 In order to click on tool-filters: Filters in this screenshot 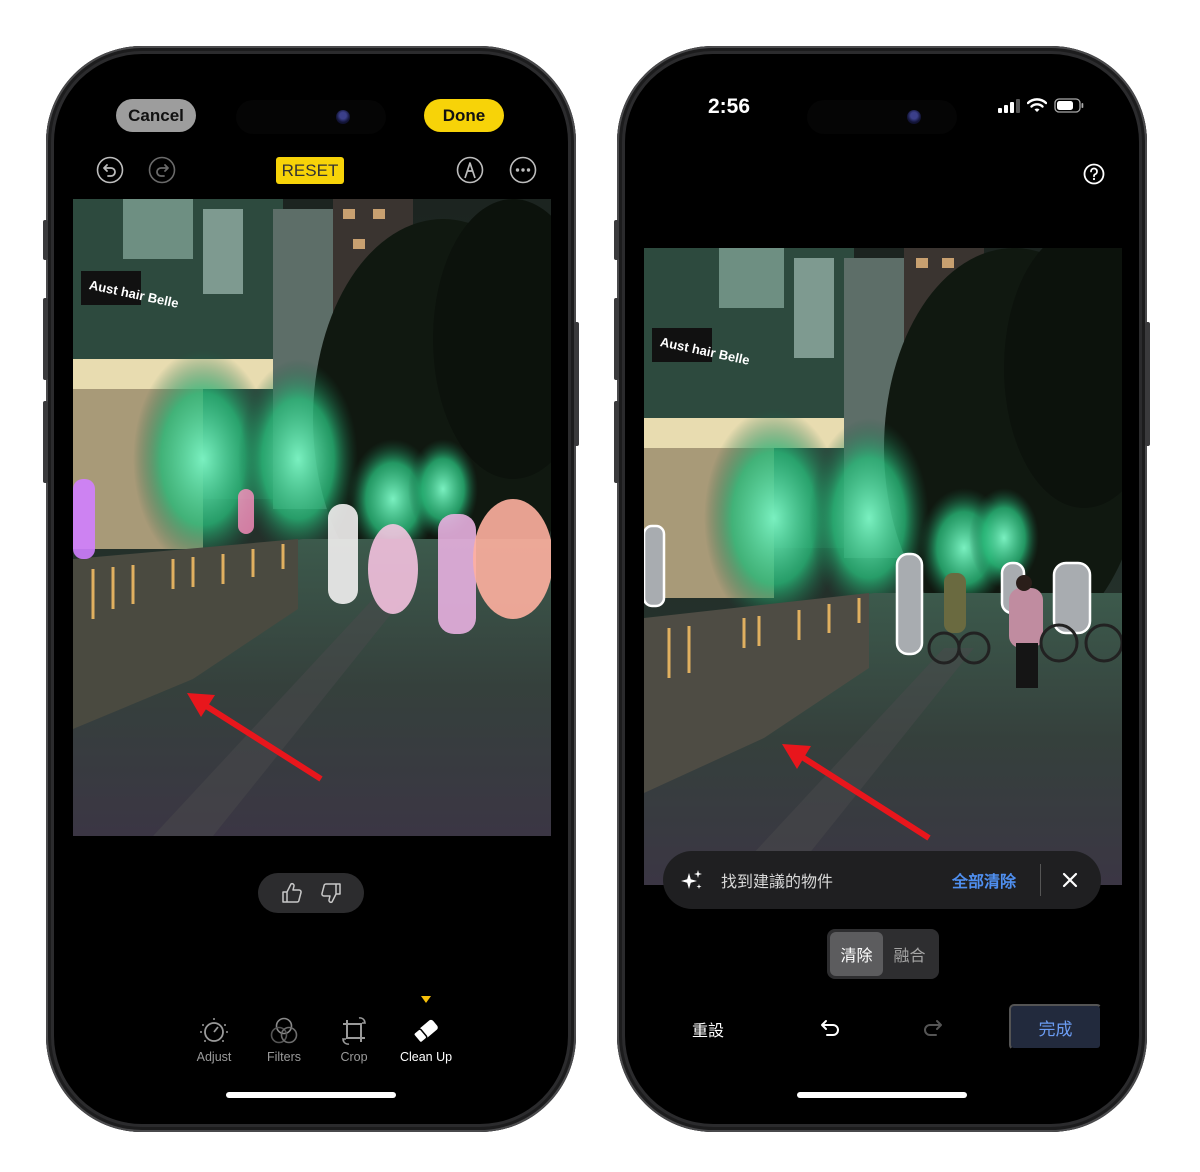, I will do `click(284, 1039)`.